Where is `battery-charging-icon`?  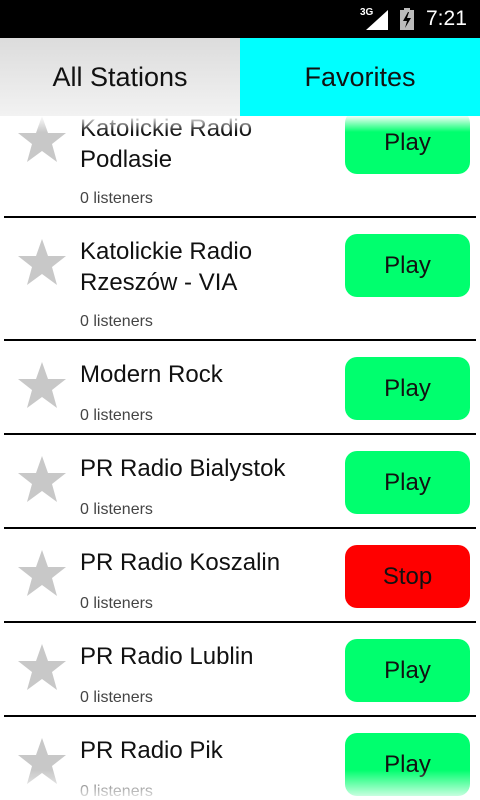 battery-charging-icon is located at coordinates (407, 19).